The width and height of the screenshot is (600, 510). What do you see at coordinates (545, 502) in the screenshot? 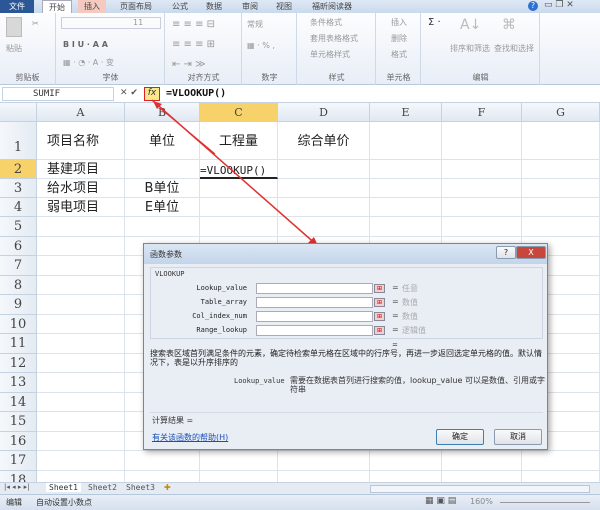
I see `zoom-slider` at bounding box center [545, 502].